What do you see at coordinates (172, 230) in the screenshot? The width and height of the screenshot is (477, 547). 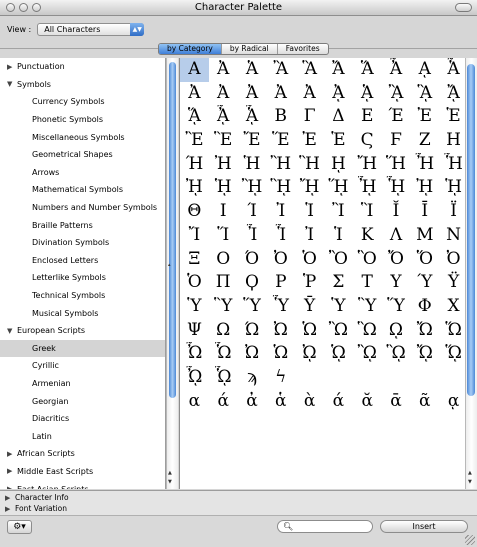 I see `tree-scroll-thumb` at bounding box center [172, 230].